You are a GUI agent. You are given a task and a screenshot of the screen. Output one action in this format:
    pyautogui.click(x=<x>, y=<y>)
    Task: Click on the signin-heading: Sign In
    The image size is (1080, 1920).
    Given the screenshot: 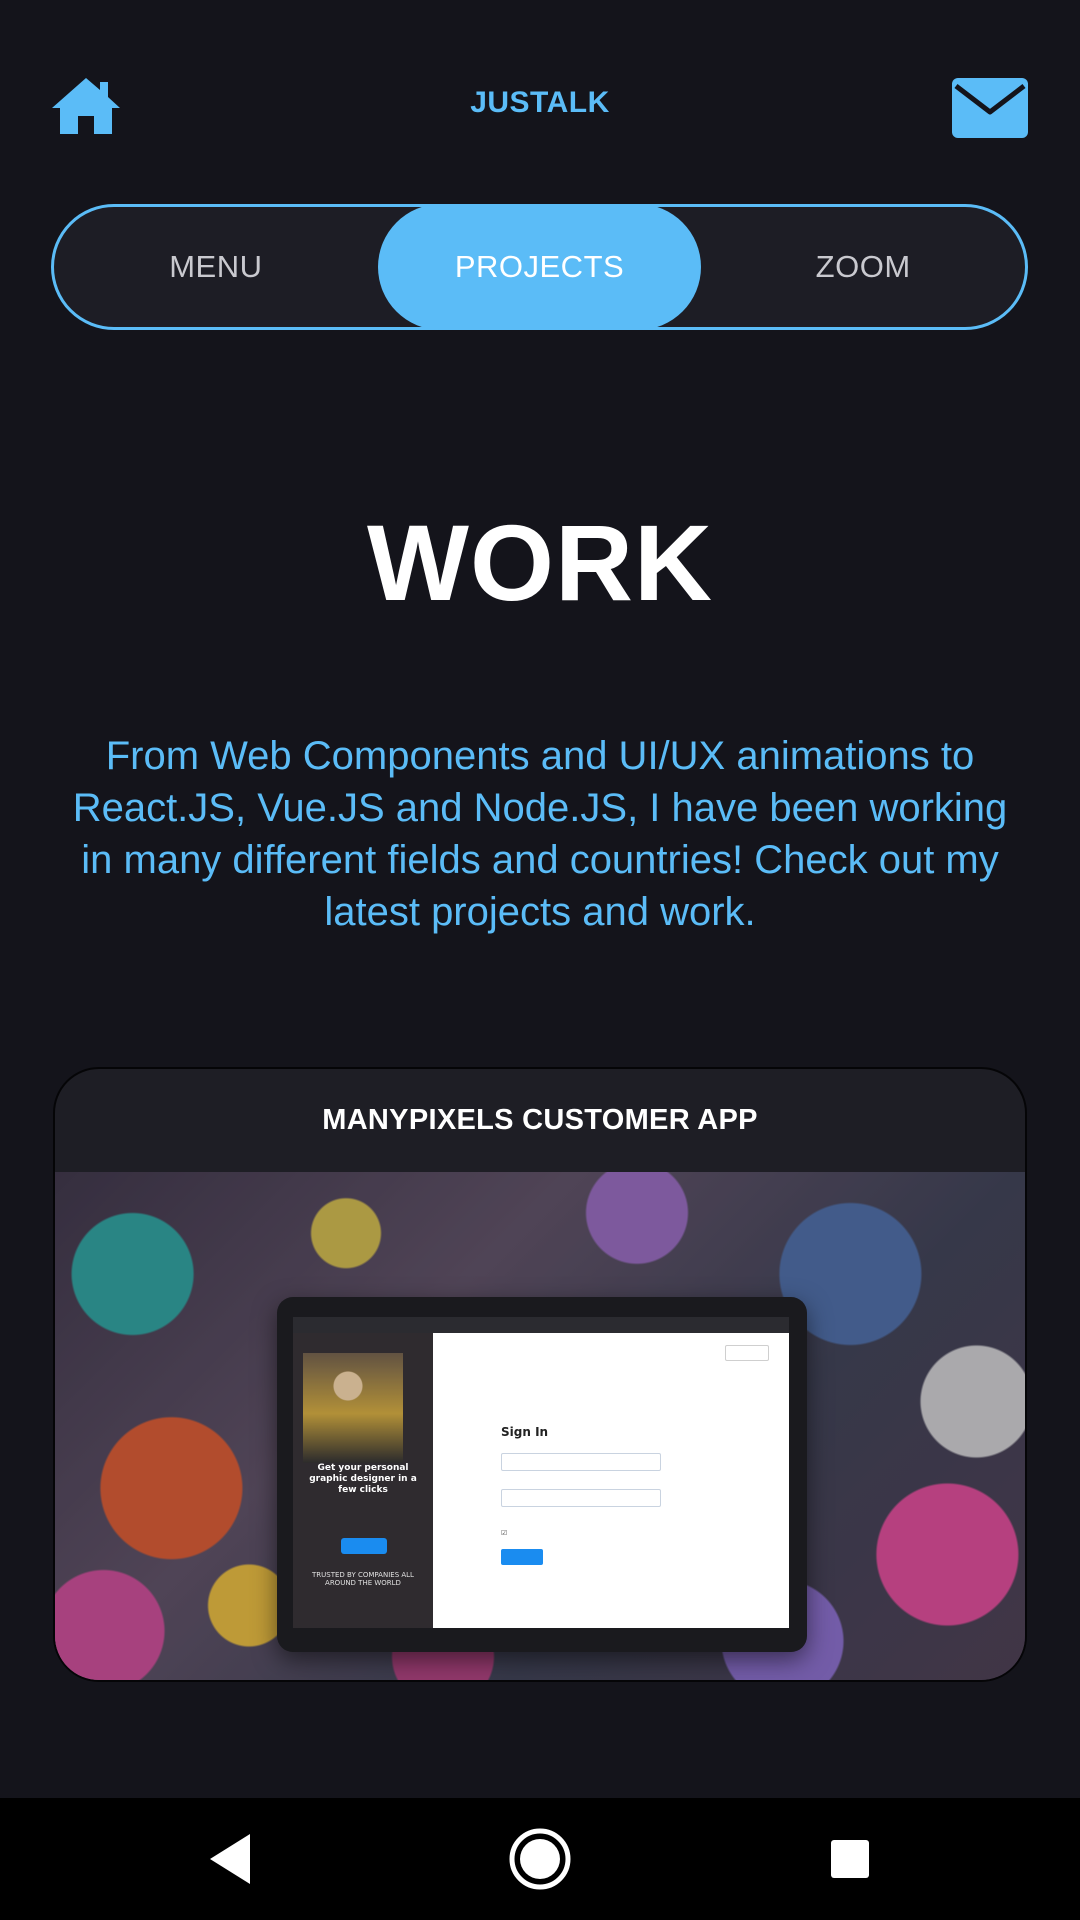 What is the action you would take?
    pyautogui.click(x=525, y=1432)
    